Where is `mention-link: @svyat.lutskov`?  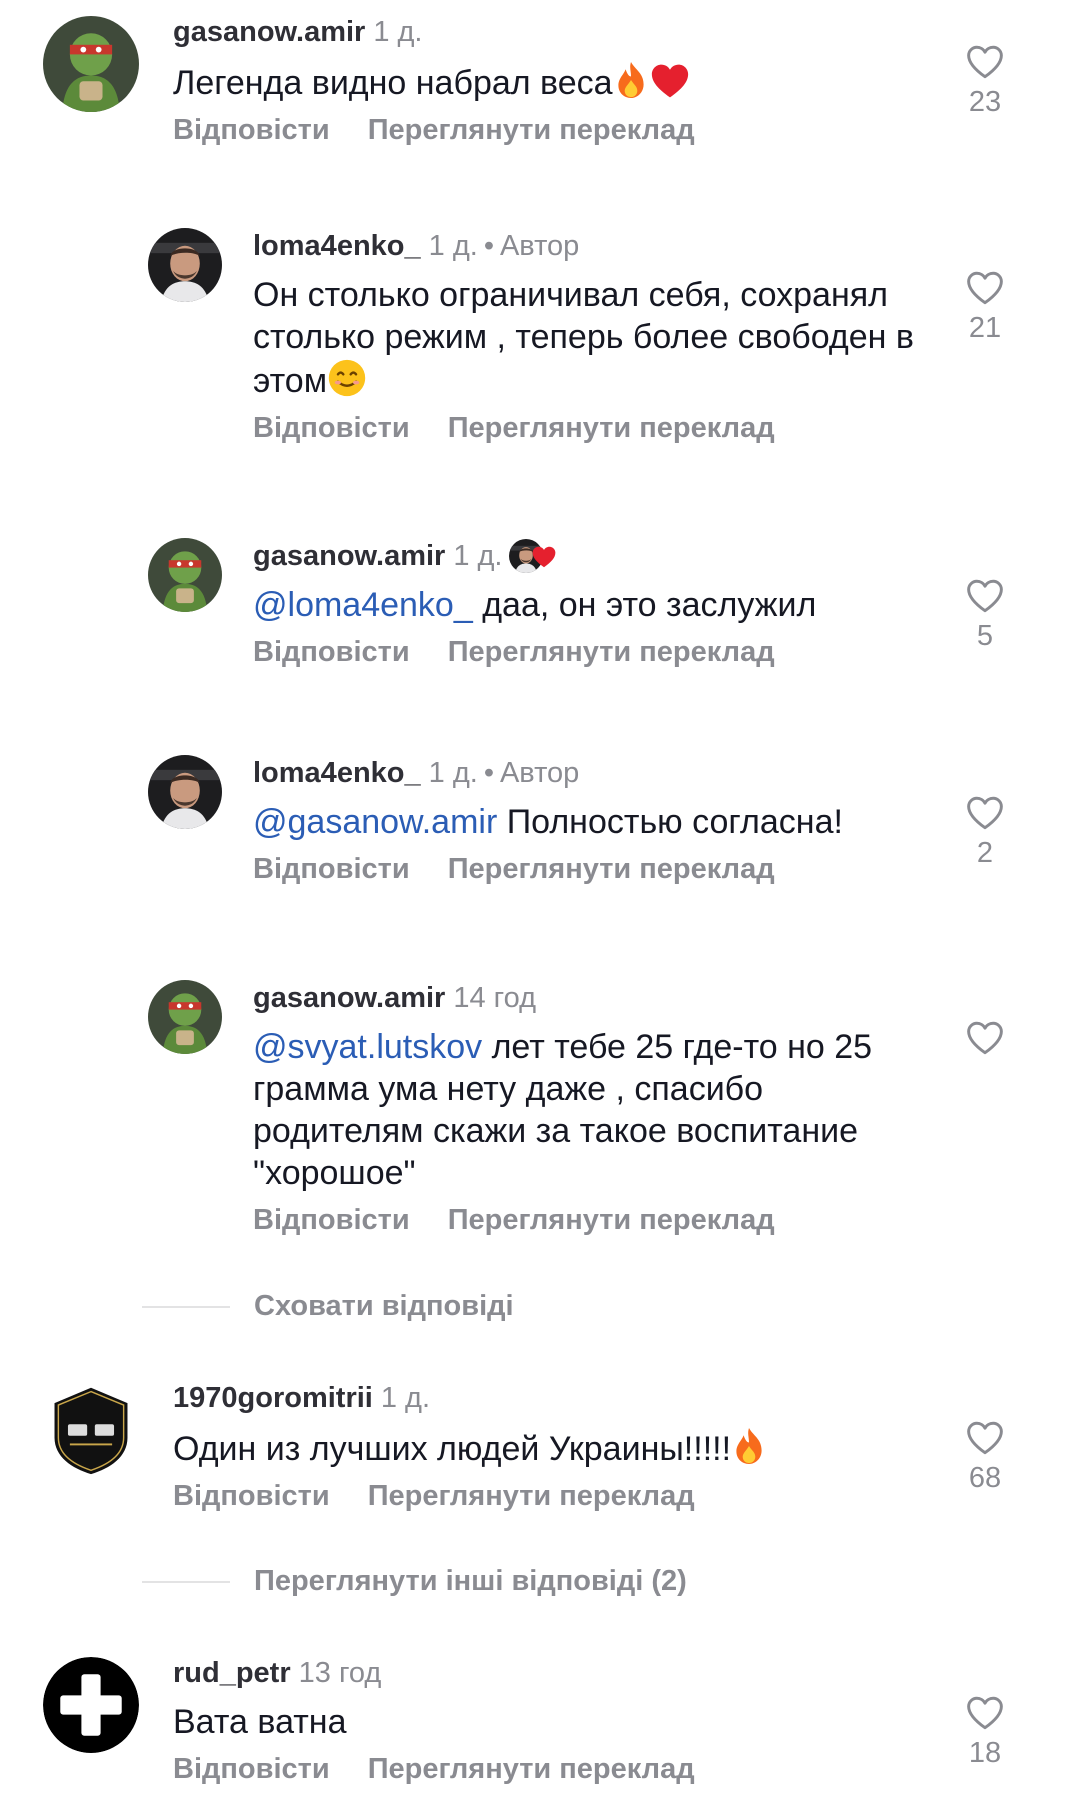 mention-link: @svyat.lutskov is located at coordinates (367, 1047).